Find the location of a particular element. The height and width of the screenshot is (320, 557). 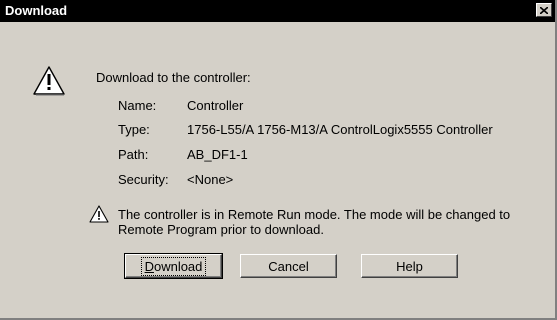

help-button-label: Help is located at coordinates (409, 266).